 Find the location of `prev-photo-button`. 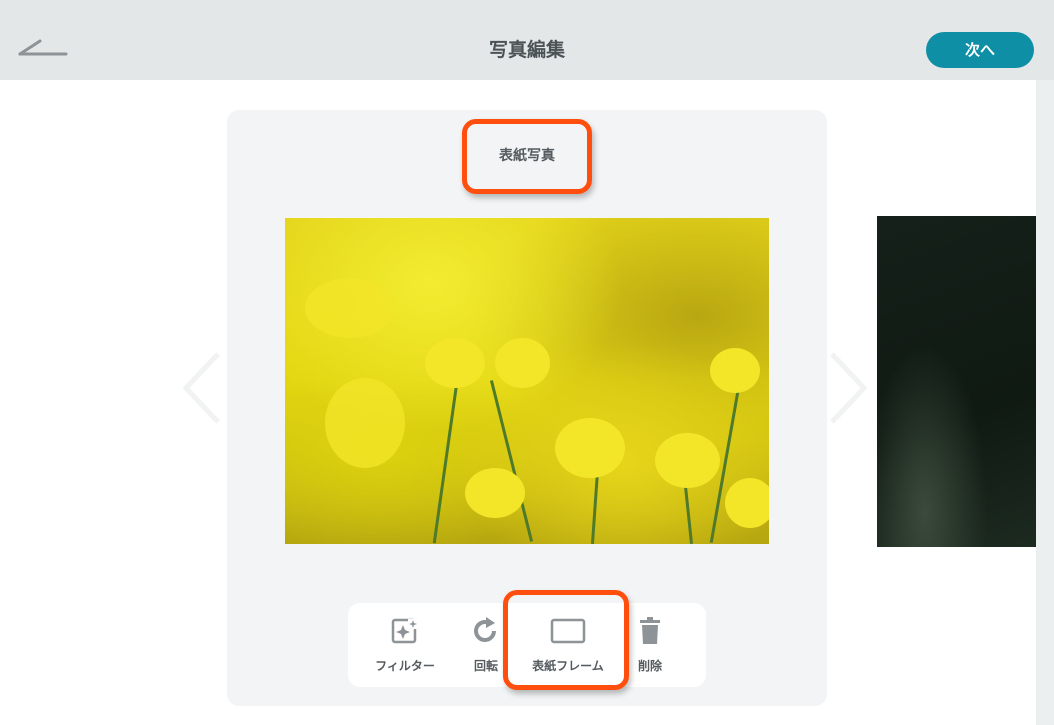

prev-photo-button is located at coordinates (202, 388).